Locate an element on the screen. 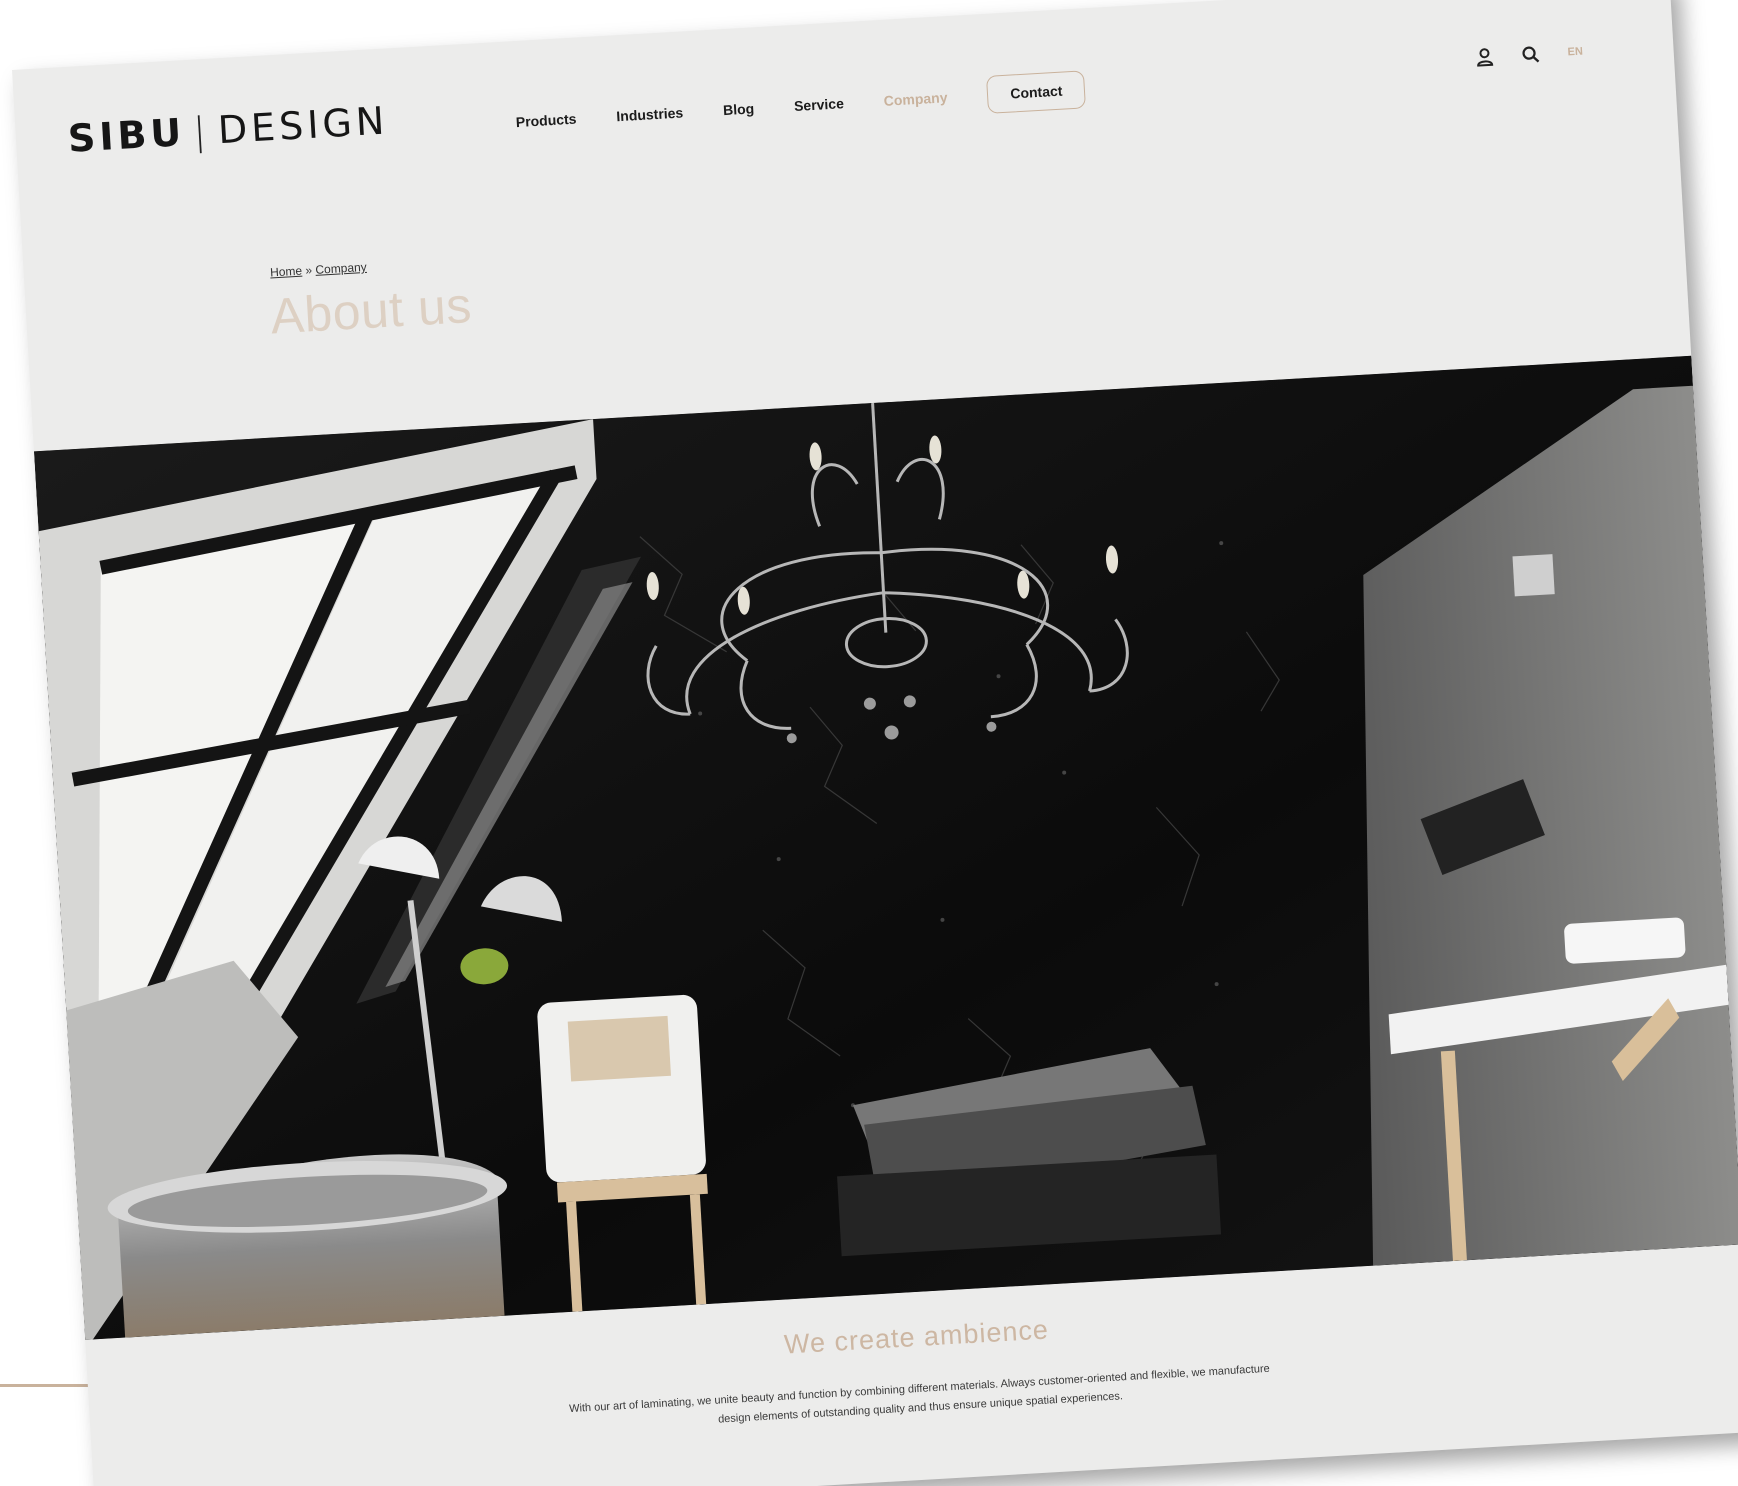 The height and width of the screenshot is (1486, 1738). contact-button: Contact is located at coordinates (1036, 92).